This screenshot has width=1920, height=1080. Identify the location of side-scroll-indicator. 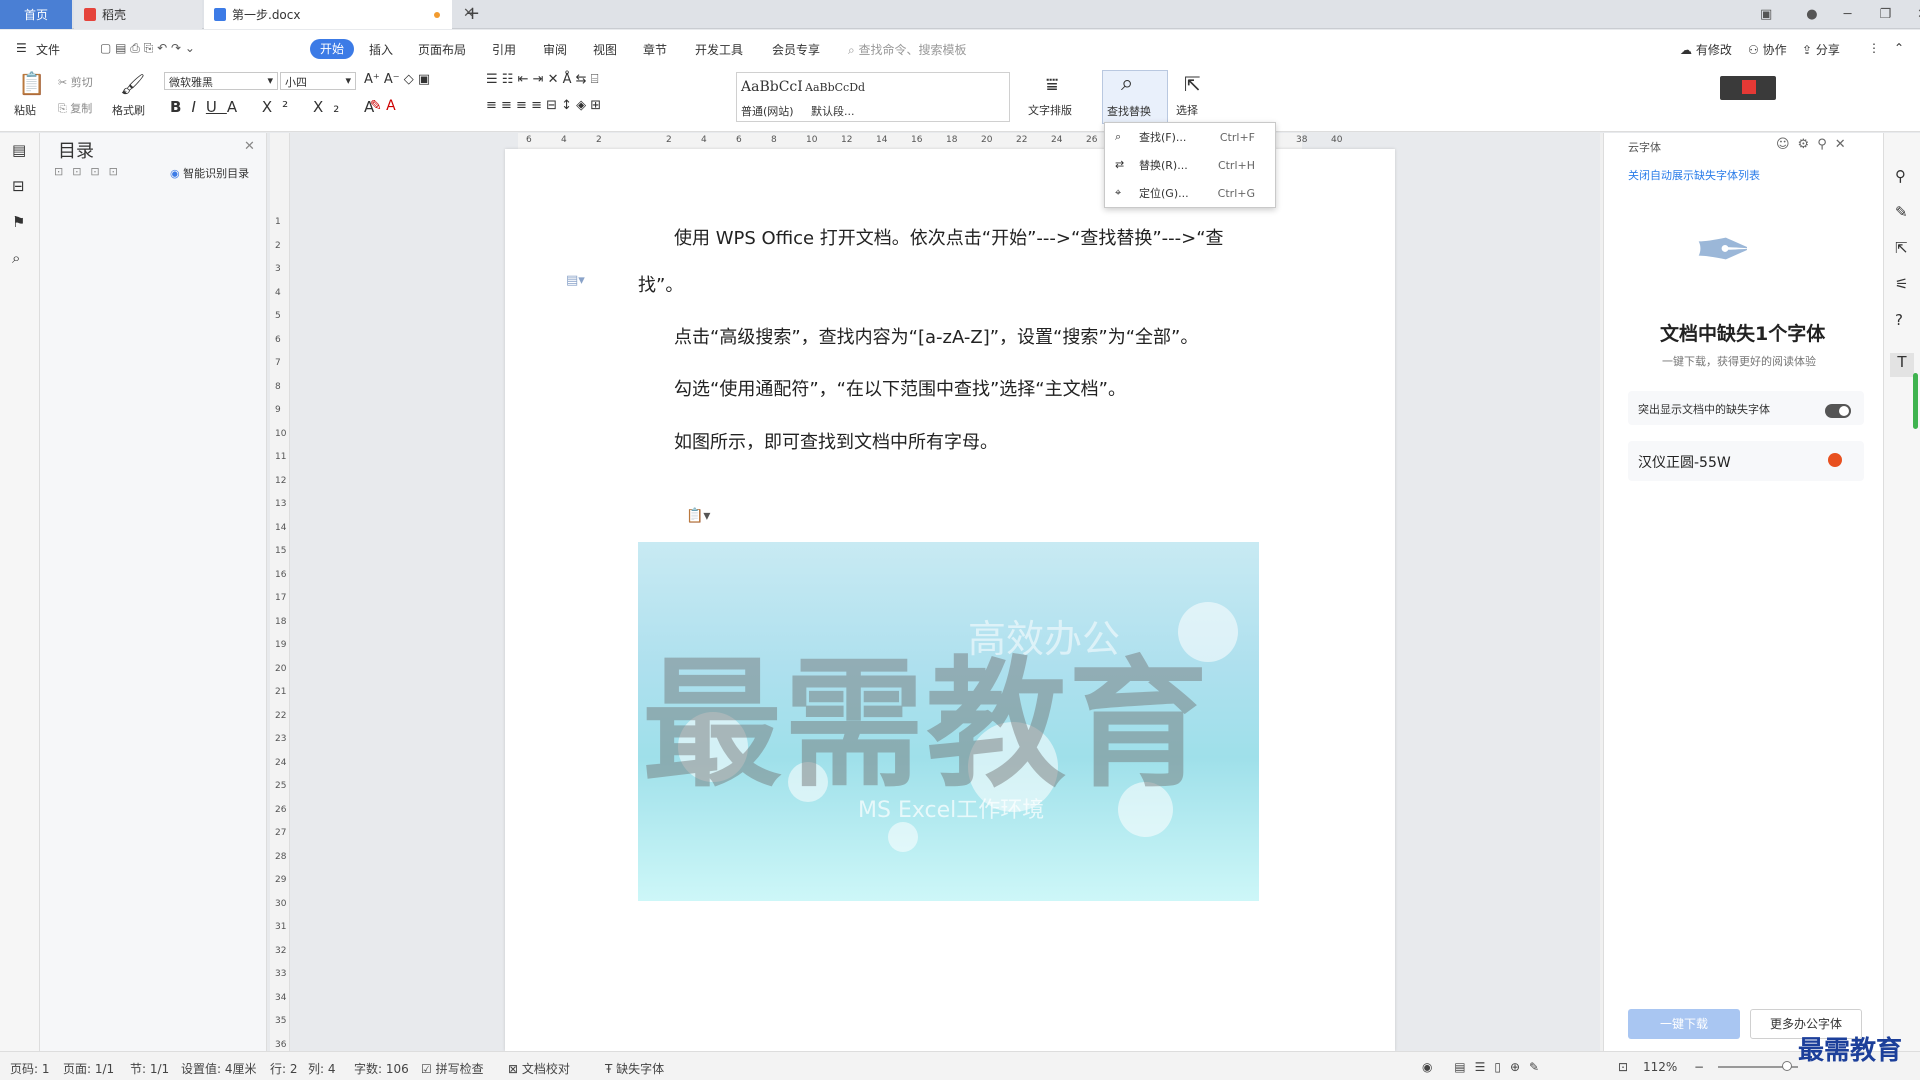
(1915, 401).